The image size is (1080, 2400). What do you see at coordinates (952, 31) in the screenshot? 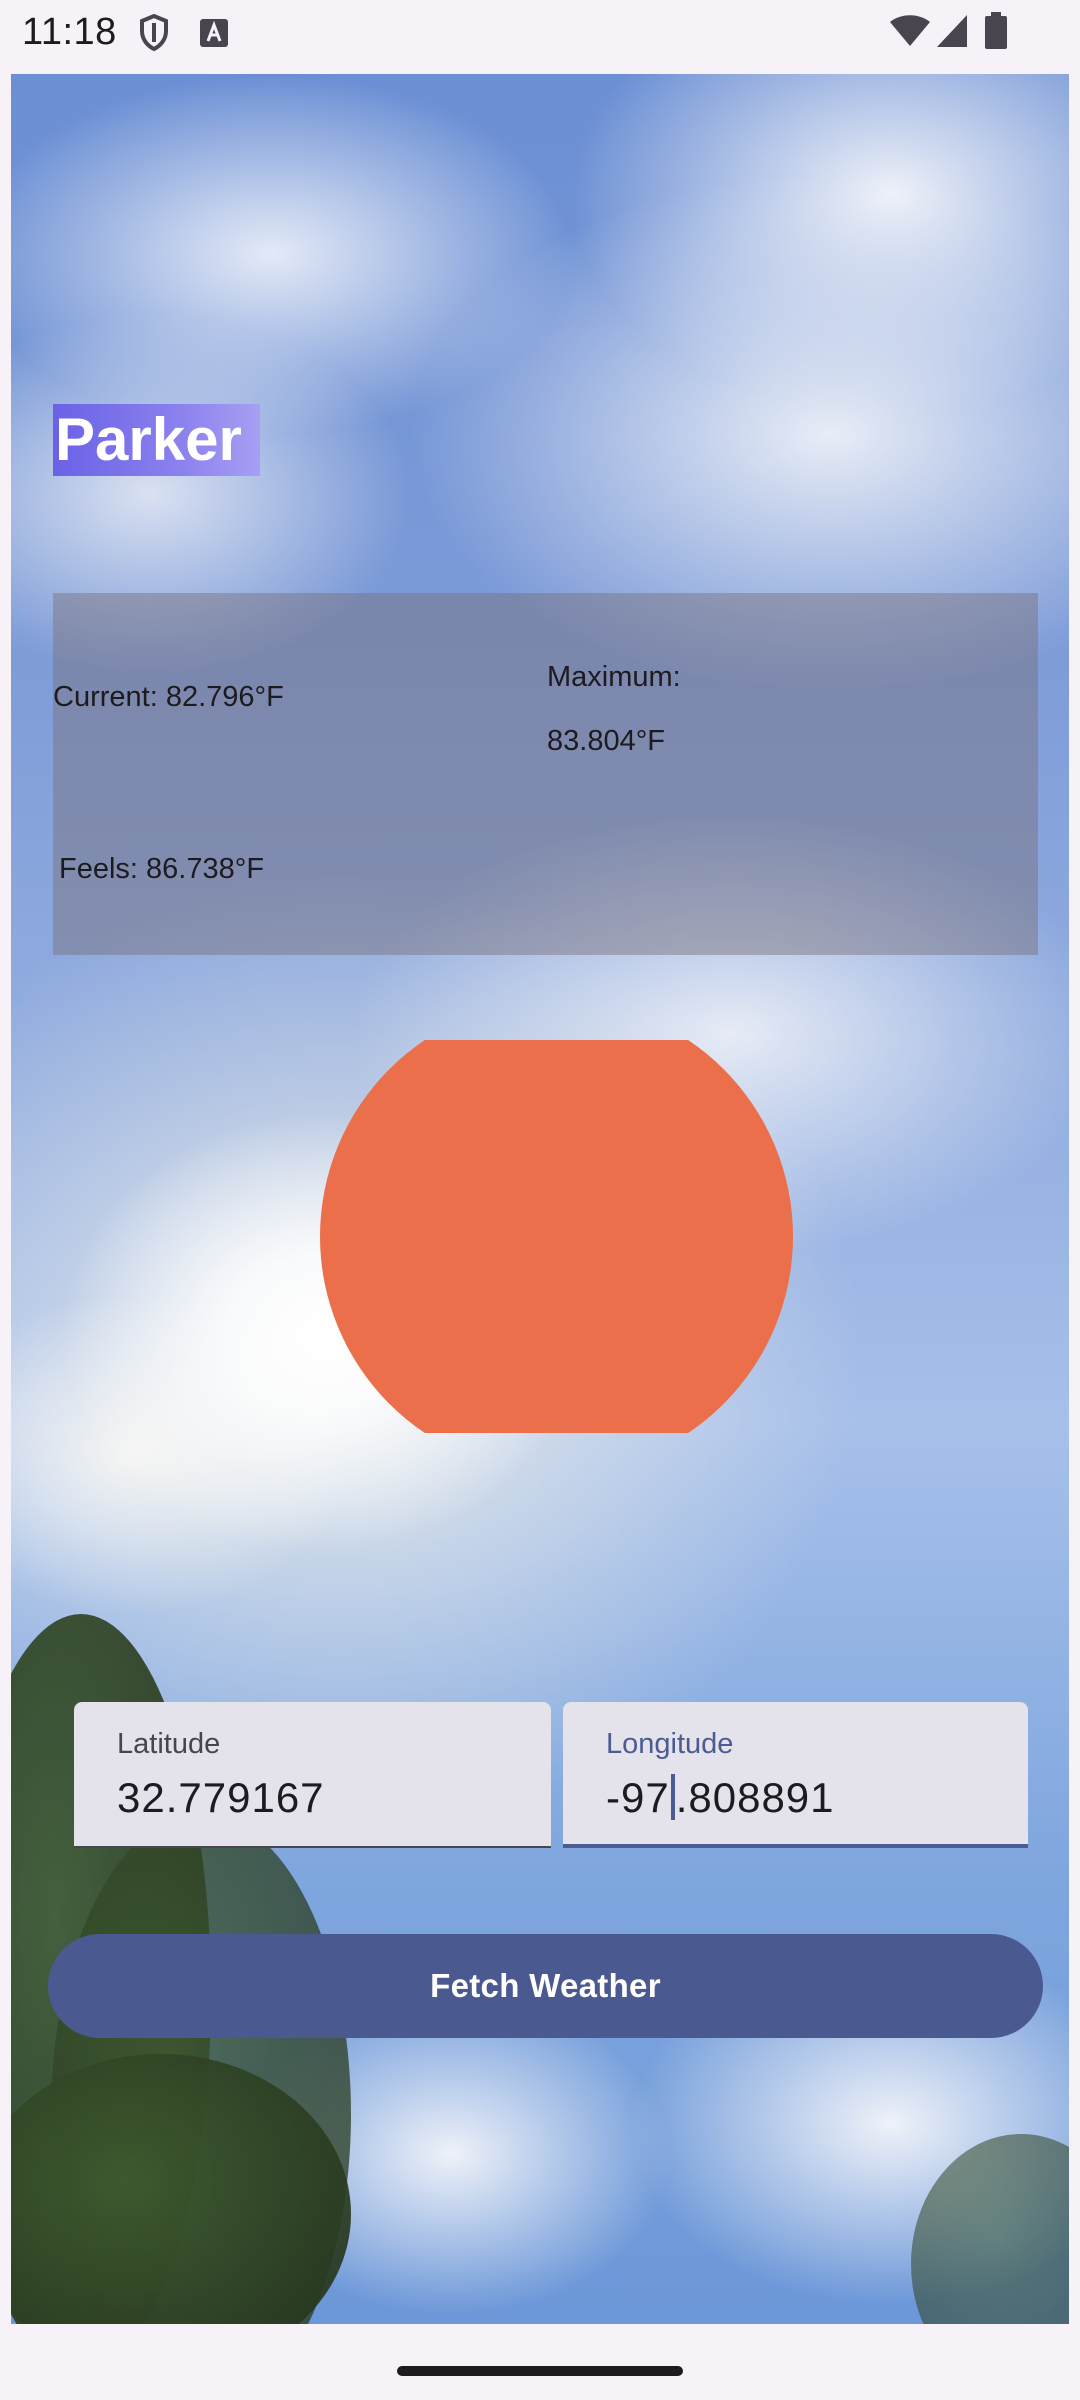
I see `signal-icon` at bounding box center [952, 31].